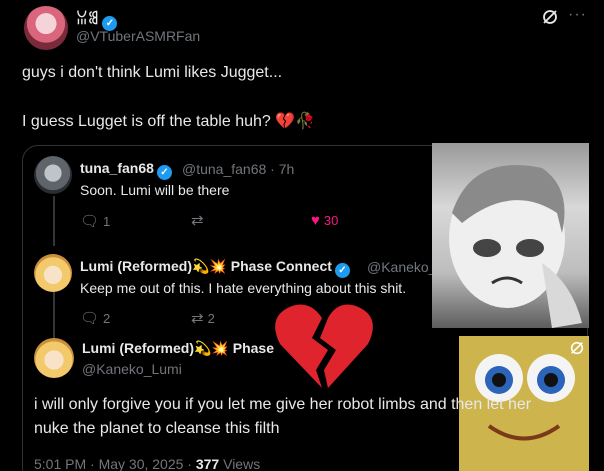  I want to click on more-icon: ···, so click(577, 15).